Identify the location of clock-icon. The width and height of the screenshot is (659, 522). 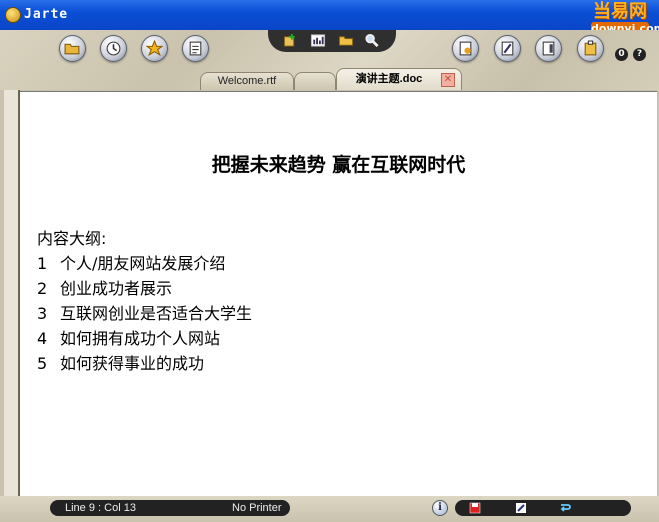
(113, 48).